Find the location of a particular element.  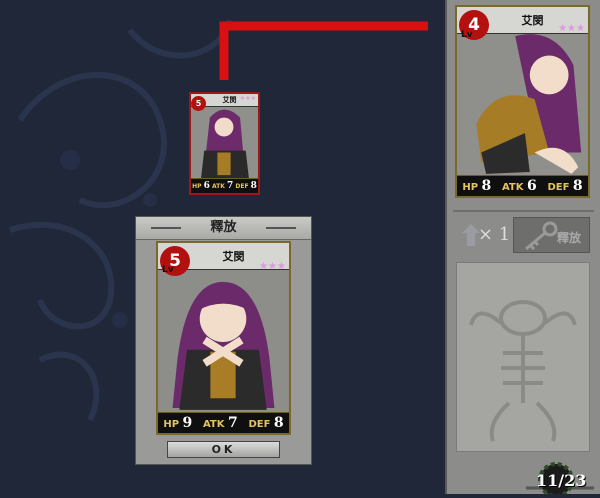

card-stats: HP 9 ATK 7 DEF 8 is located at coordinates (223, 422).